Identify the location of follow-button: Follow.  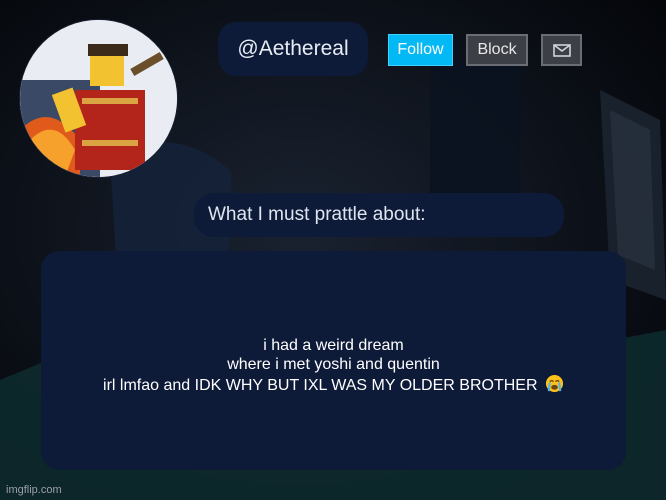
(420, 50).